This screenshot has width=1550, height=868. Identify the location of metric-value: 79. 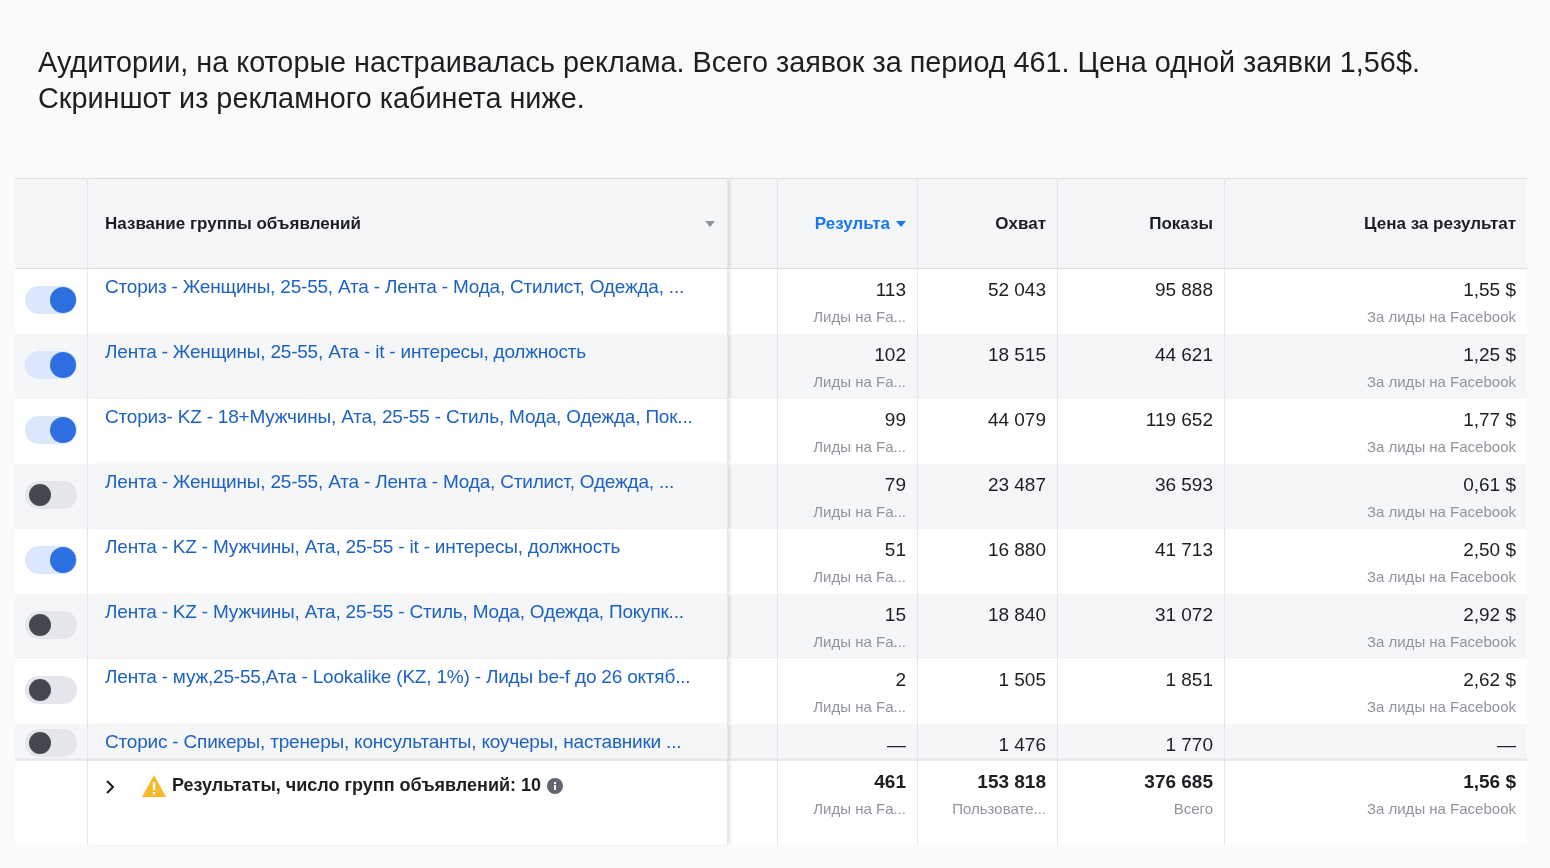
(895, 485).